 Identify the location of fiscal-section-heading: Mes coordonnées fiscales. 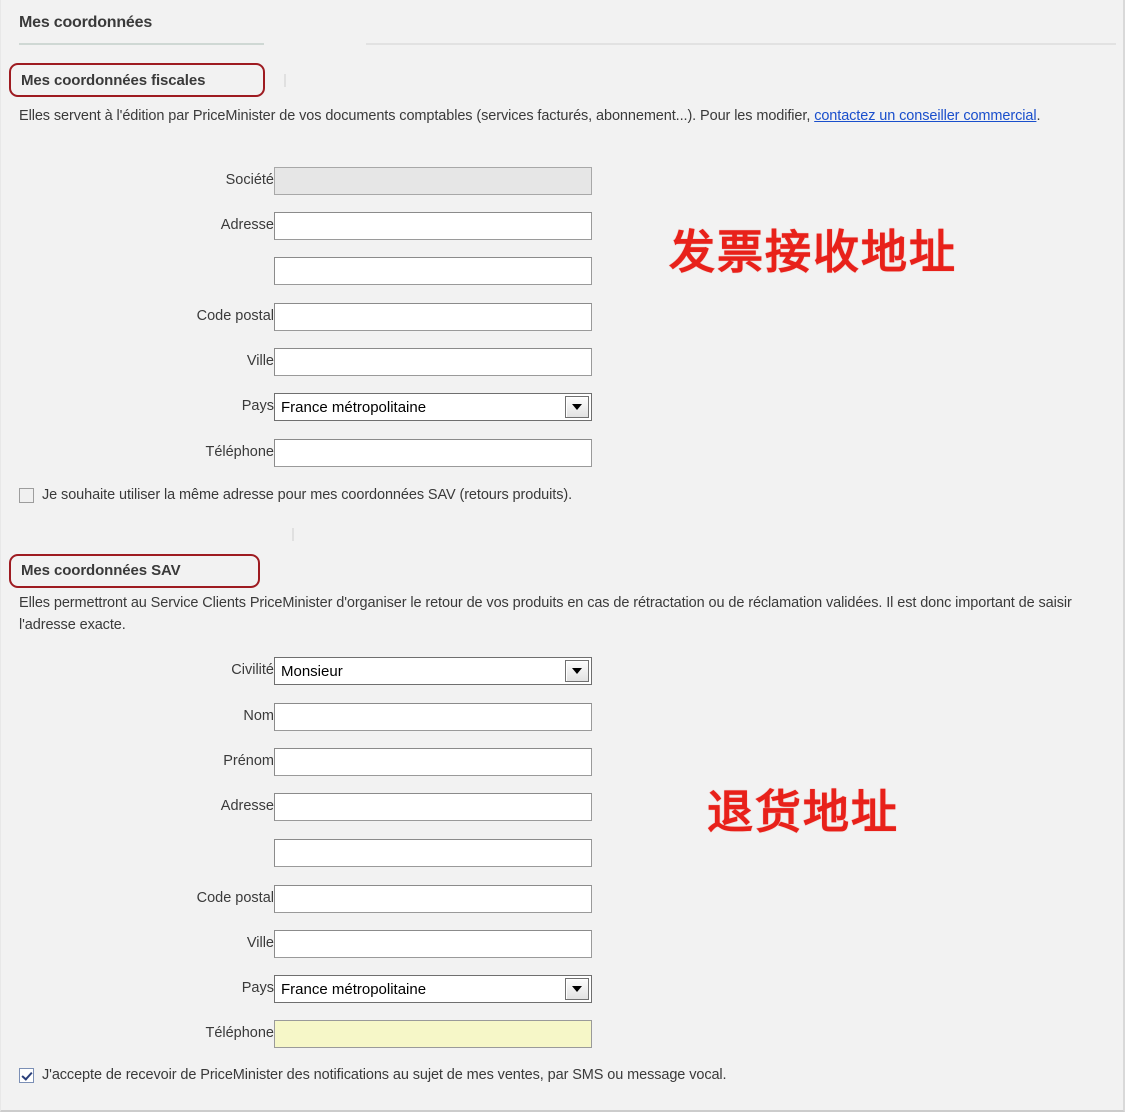
(113, 80).